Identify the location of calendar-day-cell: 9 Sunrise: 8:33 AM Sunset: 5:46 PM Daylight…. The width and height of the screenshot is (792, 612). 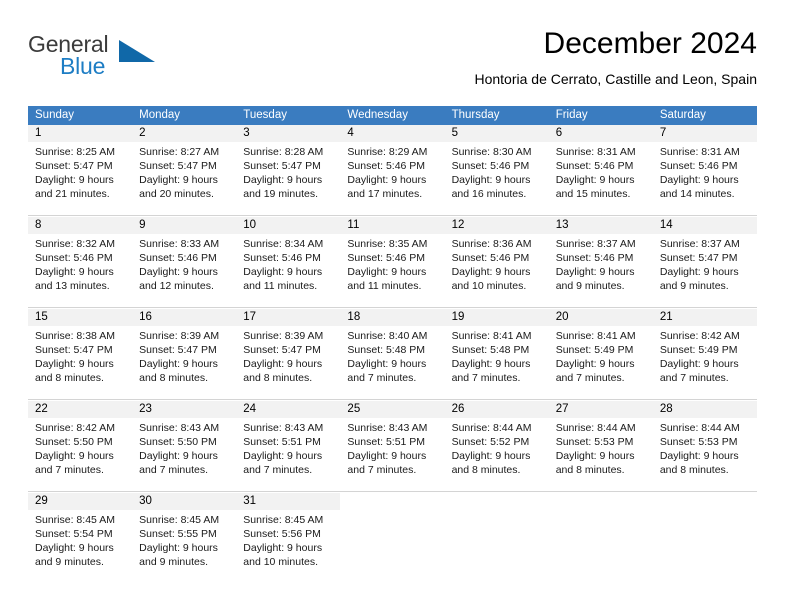
(184, 262).